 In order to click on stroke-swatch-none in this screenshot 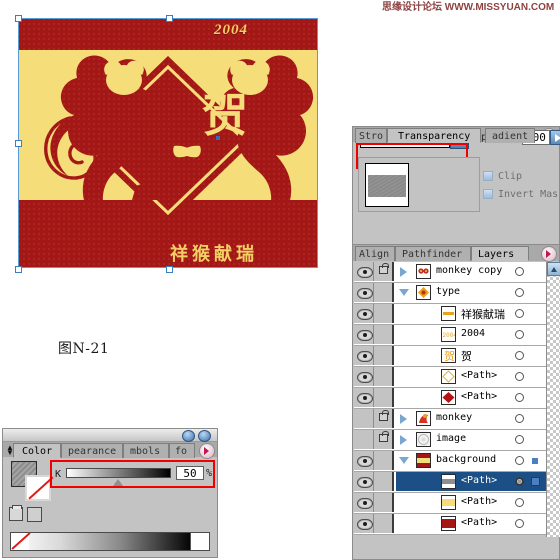, I will do `click(38, 488)`.